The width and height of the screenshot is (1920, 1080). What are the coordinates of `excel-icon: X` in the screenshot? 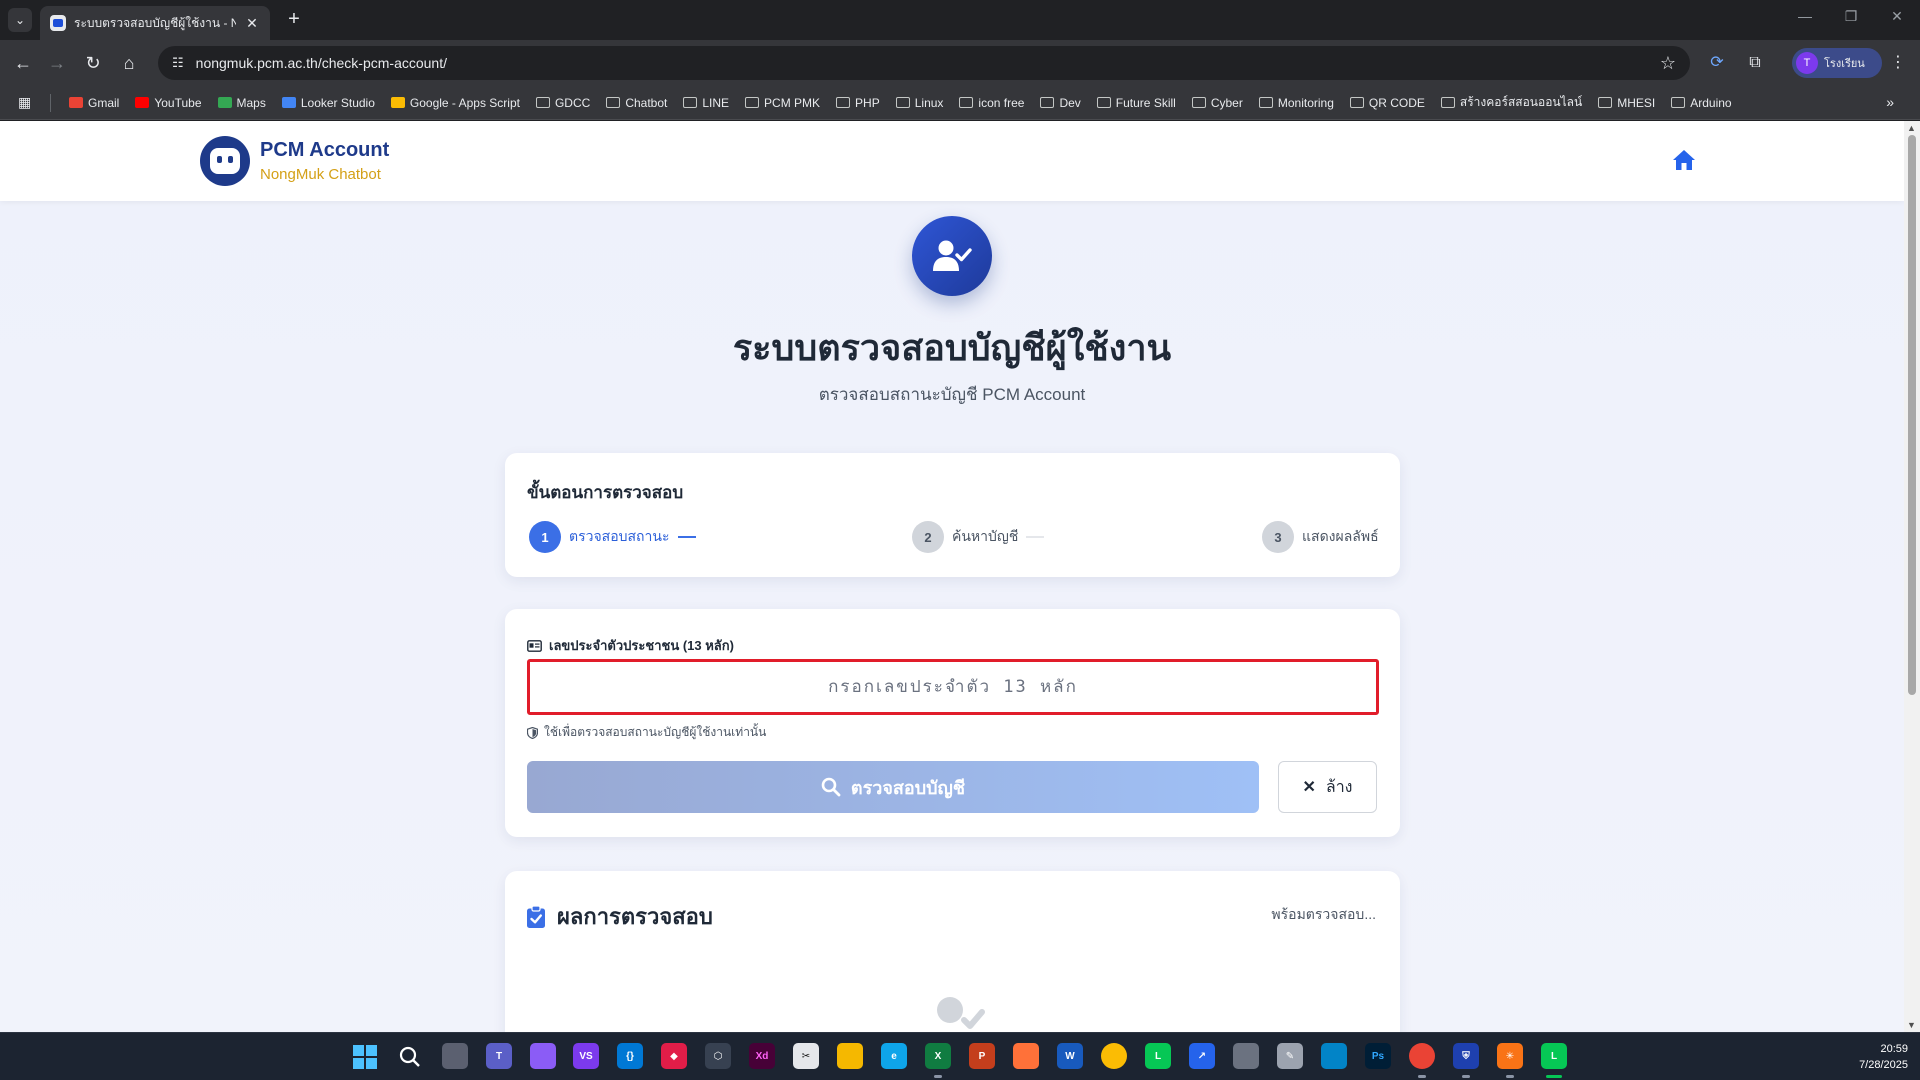 It's located at (938, 1056).